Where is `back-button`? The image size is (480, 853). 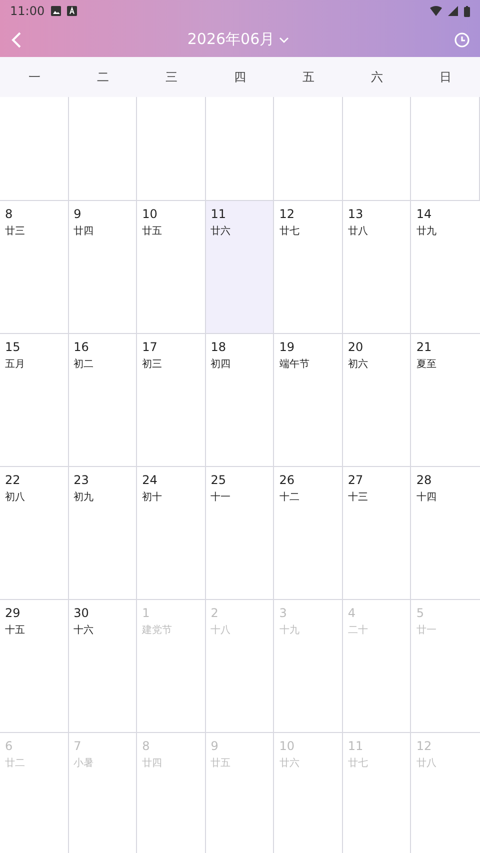 back-button is located at coordinates (16, 39).